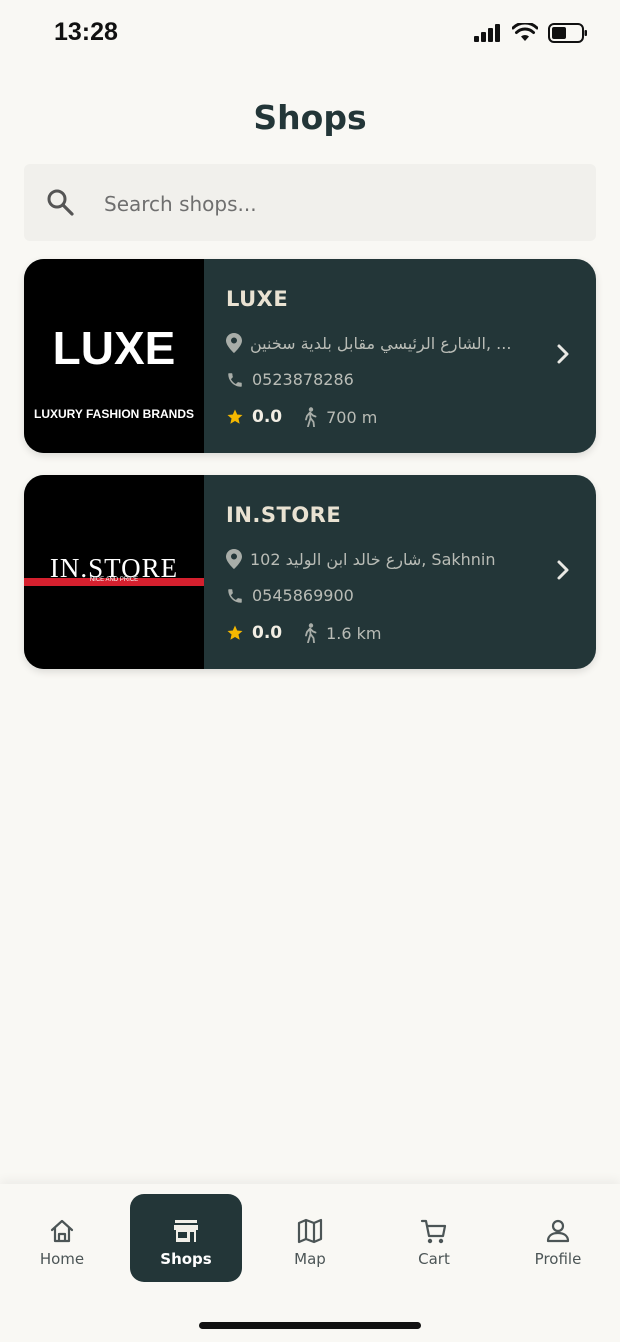 This screenshot has height=1342, width=620. I want to click on phone-row: 0523878286, so click(290, 379).